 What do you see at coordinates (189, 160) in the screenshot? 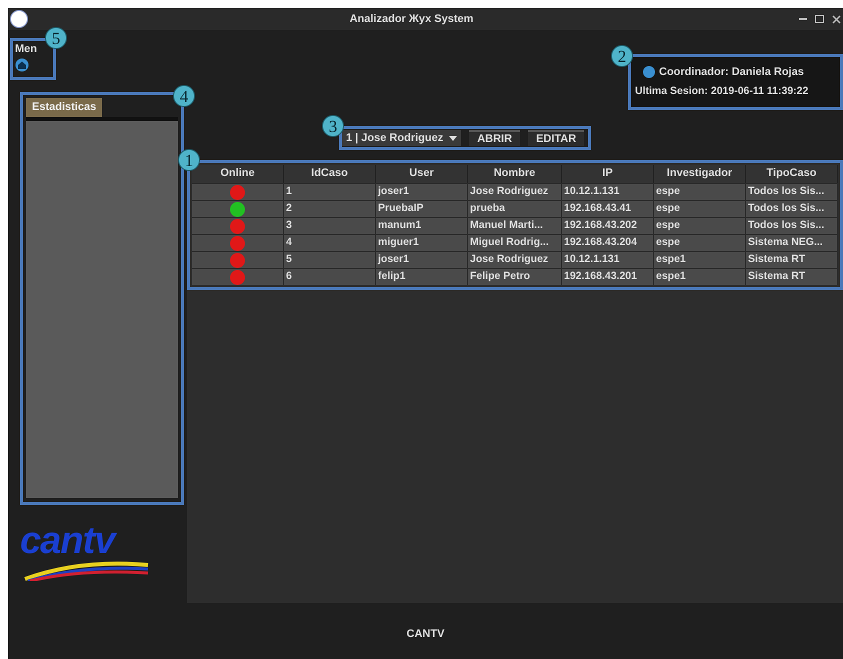
I see `callout-number: 1` at bounding box center [189, 160].